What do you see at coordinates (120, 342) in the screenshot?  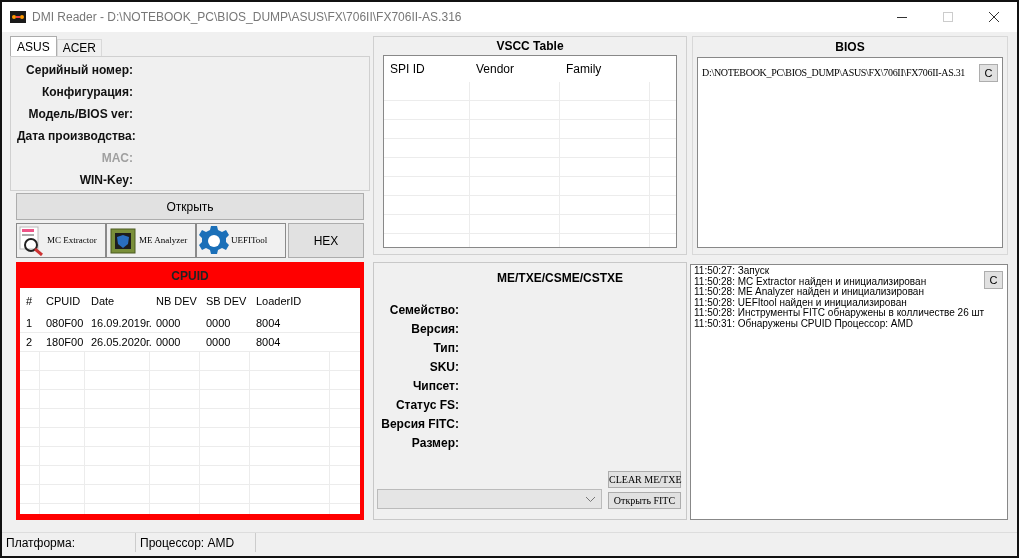 I see `table-cell-text: 26.05.2020г.` at bounding box center [120, 342].